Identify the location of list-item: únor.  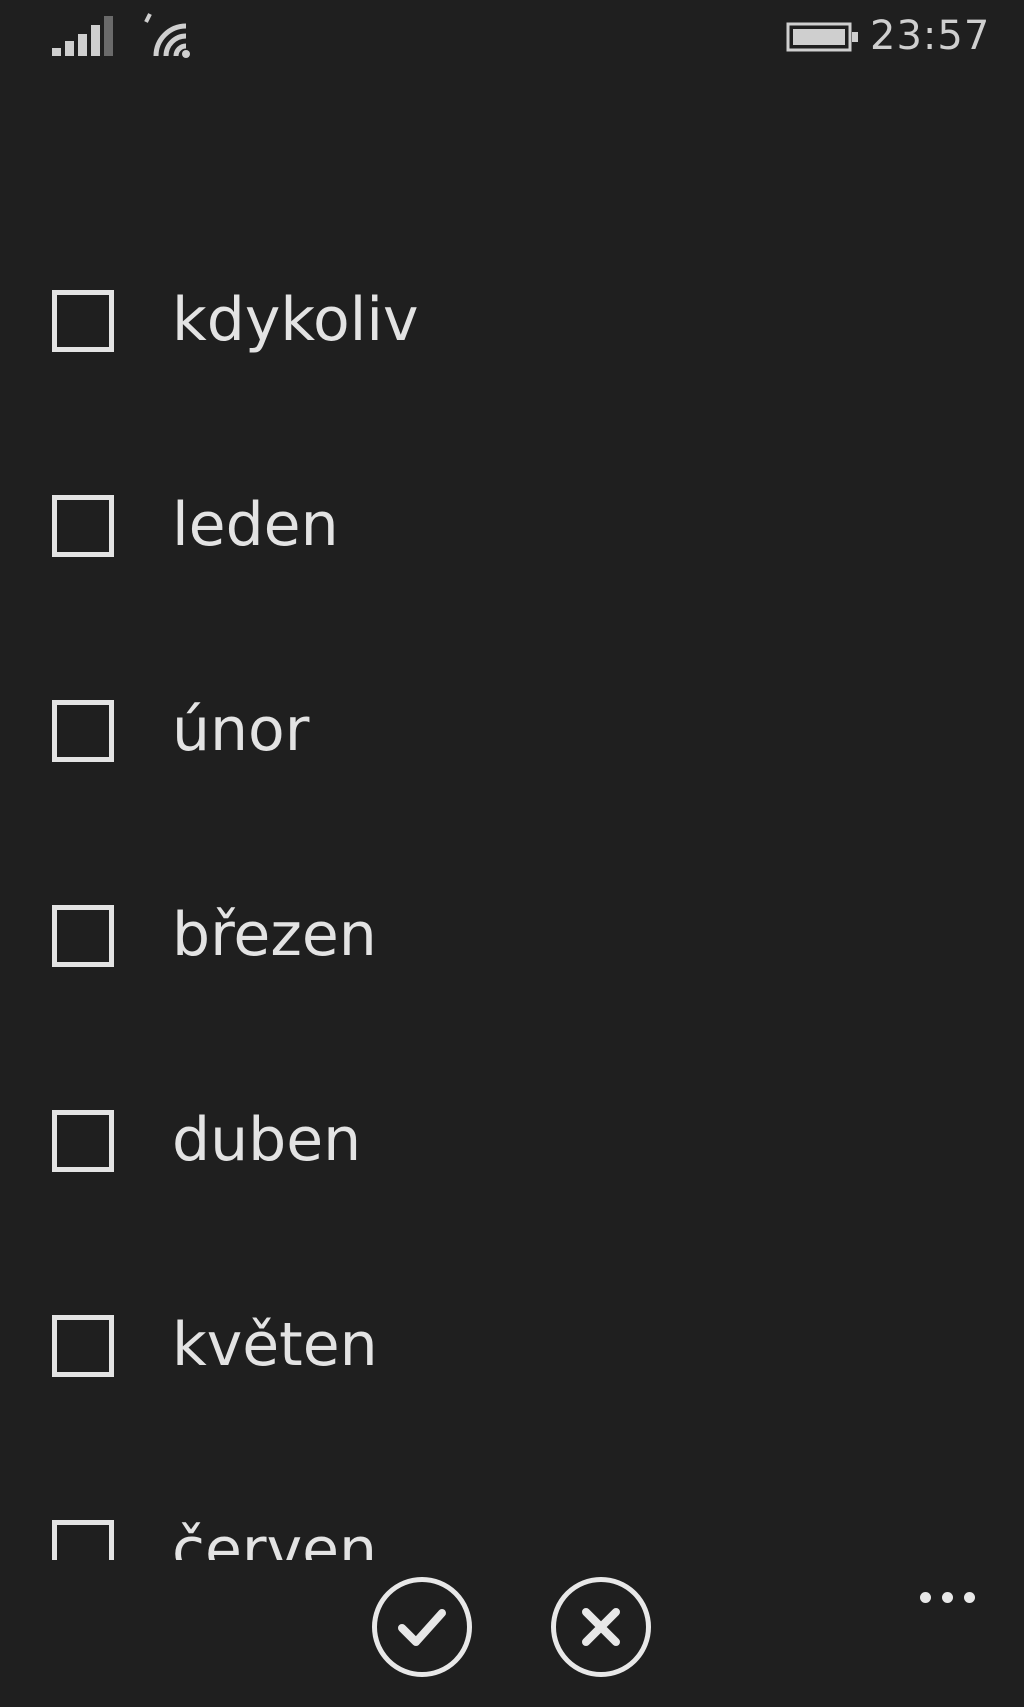
(512, 740).